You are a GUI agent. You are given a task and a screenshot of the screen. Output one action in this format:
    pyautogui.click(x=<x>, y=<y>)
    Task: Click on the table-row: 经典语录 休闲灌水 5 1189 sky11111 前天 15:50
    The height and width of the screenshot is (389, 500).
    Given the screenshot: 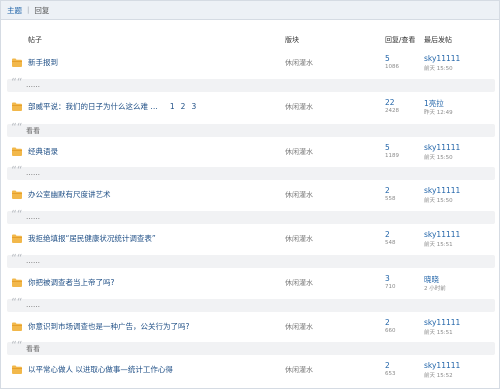 What is the action you would take?
    pyautogui.click(x=250, y=154)
    